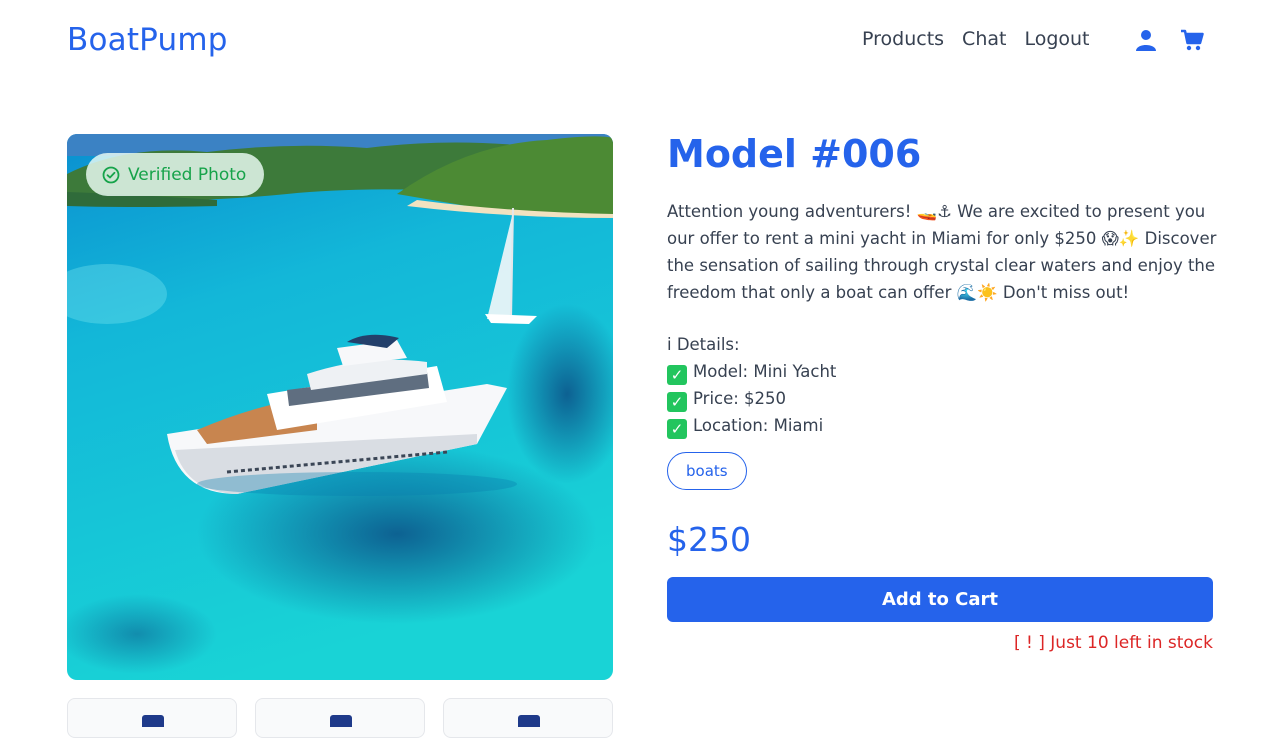  I want to click on detail-item: ✓ Model: Mini Yacht, so click(942, 371).